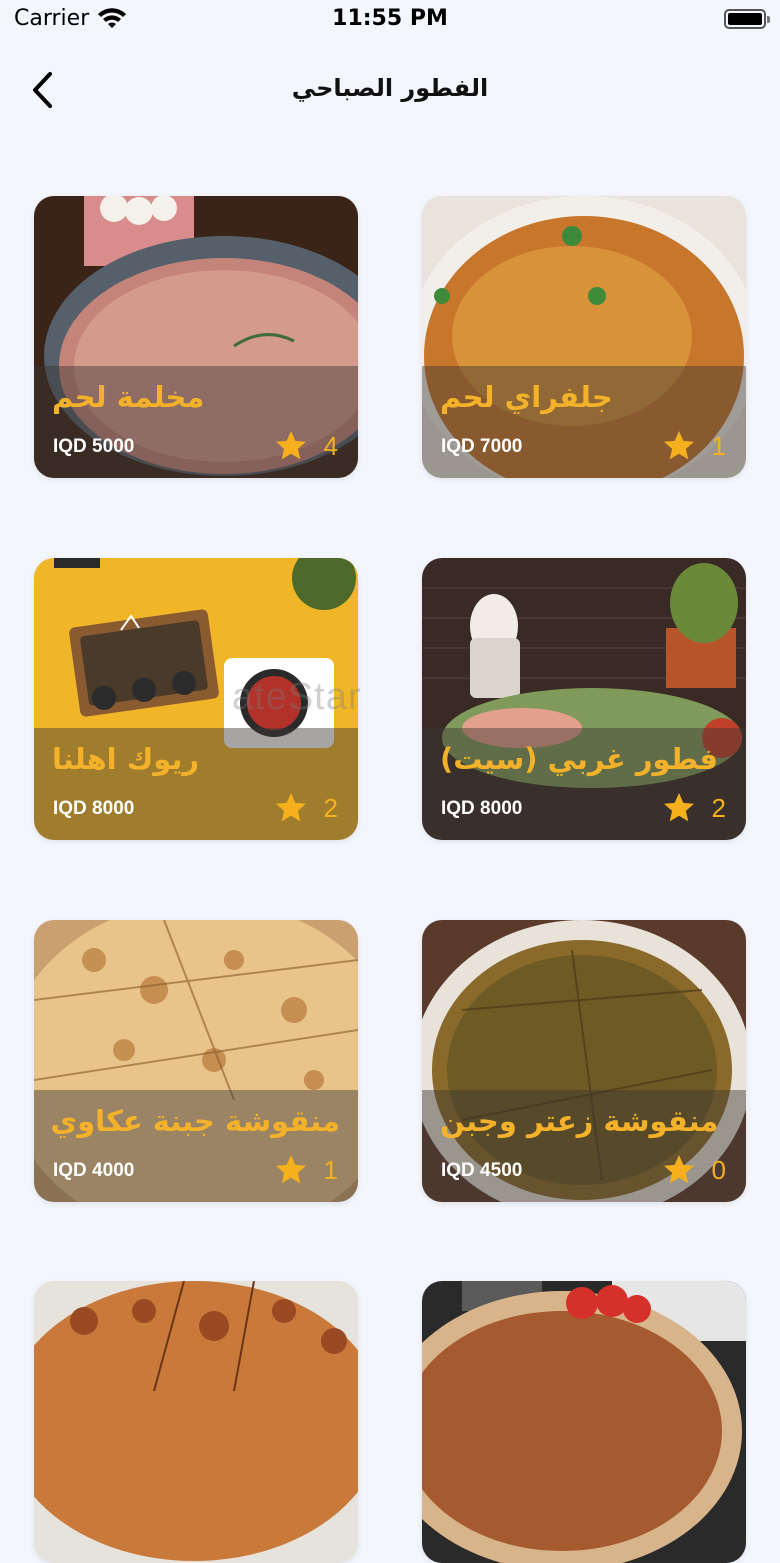 This screenshot has width=780, height=1563. Describe the element at coordinates (196, 337) in the screenshot. I see `menu-item-card: مخلمة لحم IQD 5000 4` at that location.